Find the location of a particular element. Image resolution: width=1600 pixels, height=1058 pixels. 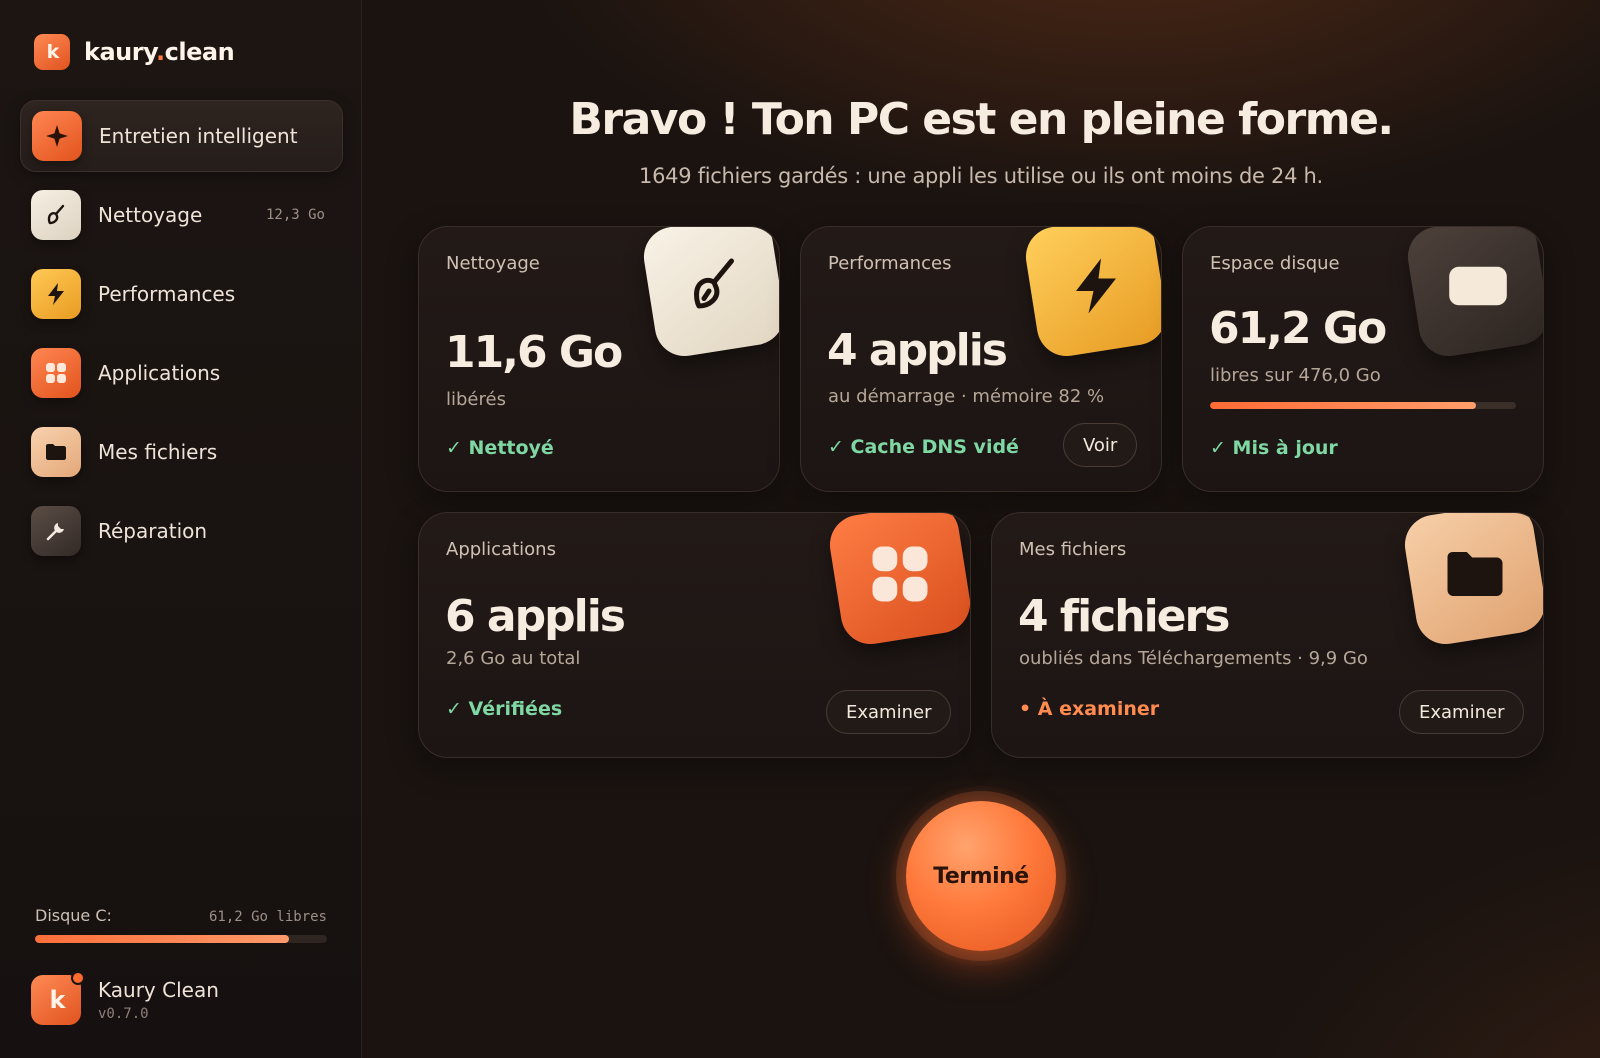

card-value: 4 applis is located at coordinates (917, 350).